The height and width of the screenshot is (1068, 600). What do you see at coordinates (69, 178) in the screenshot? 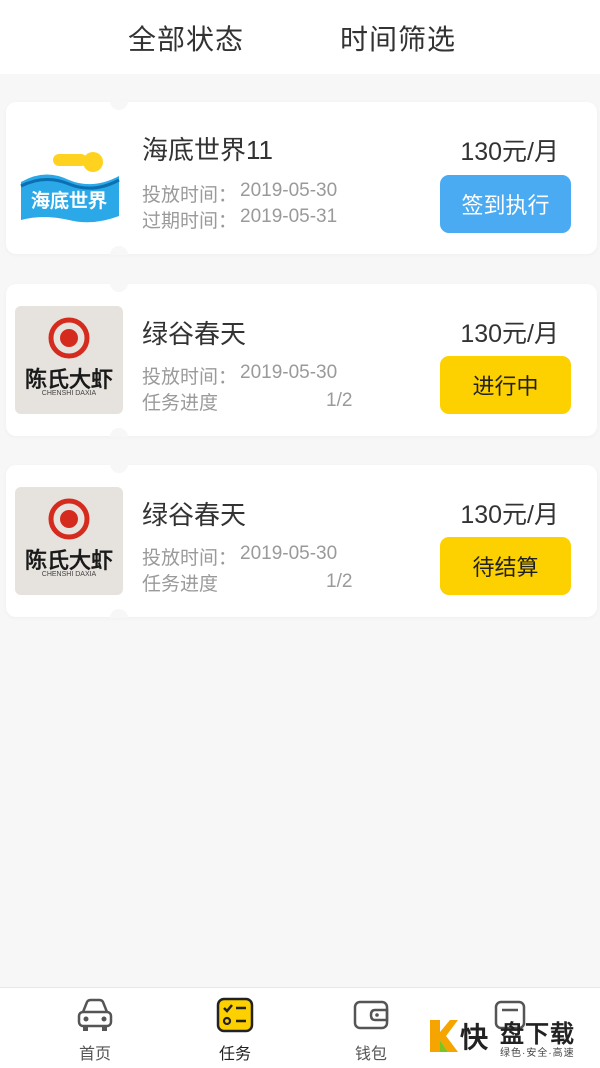
I see `ocean-world-logo: 海底世界` at bounding box center [69, 178].